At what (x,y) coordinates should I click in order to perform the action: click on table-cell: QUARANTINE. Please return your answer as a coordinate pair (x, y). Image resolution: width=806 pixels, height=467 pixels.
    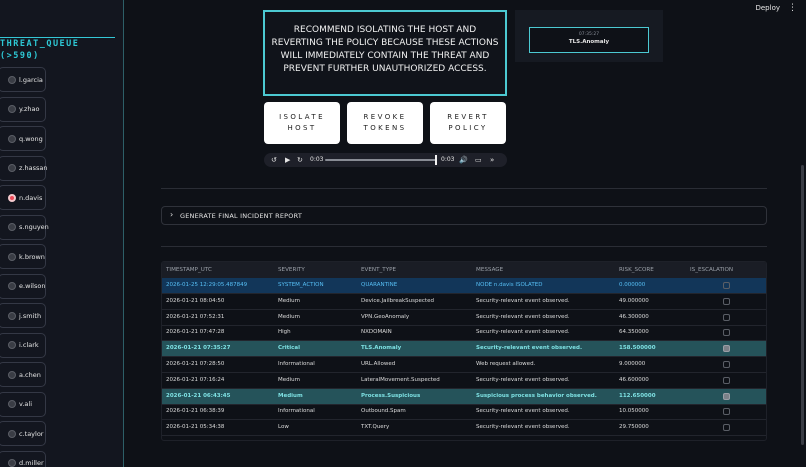
    Looking at the image, I should click on (379, 285).